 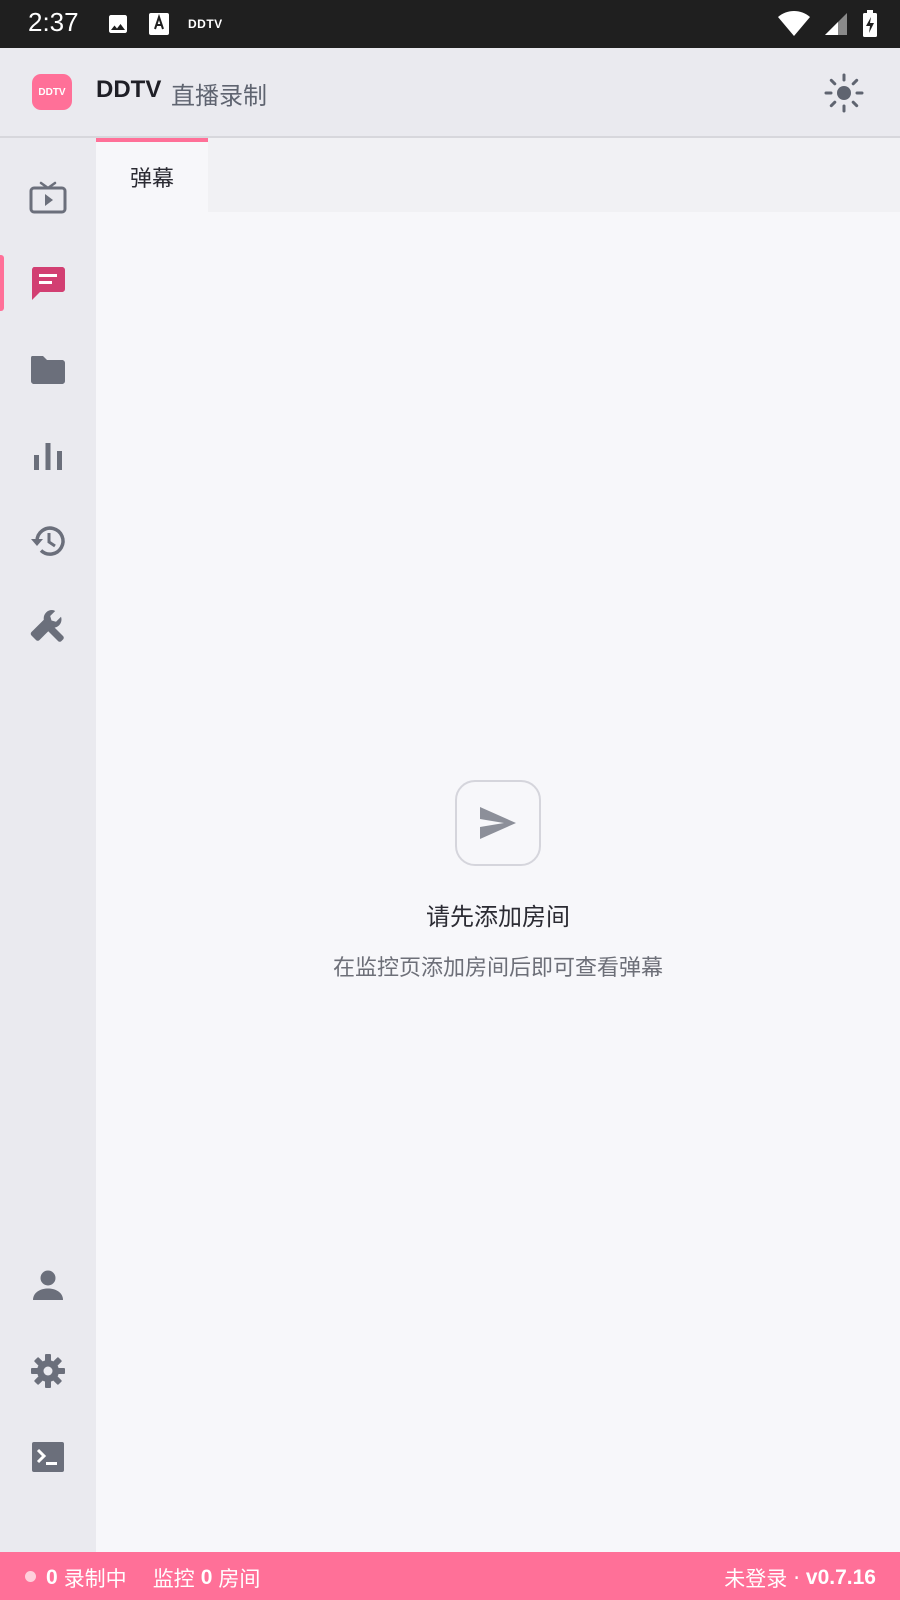 I want to click on recording-status-dot, so click(x=30, y=1576).